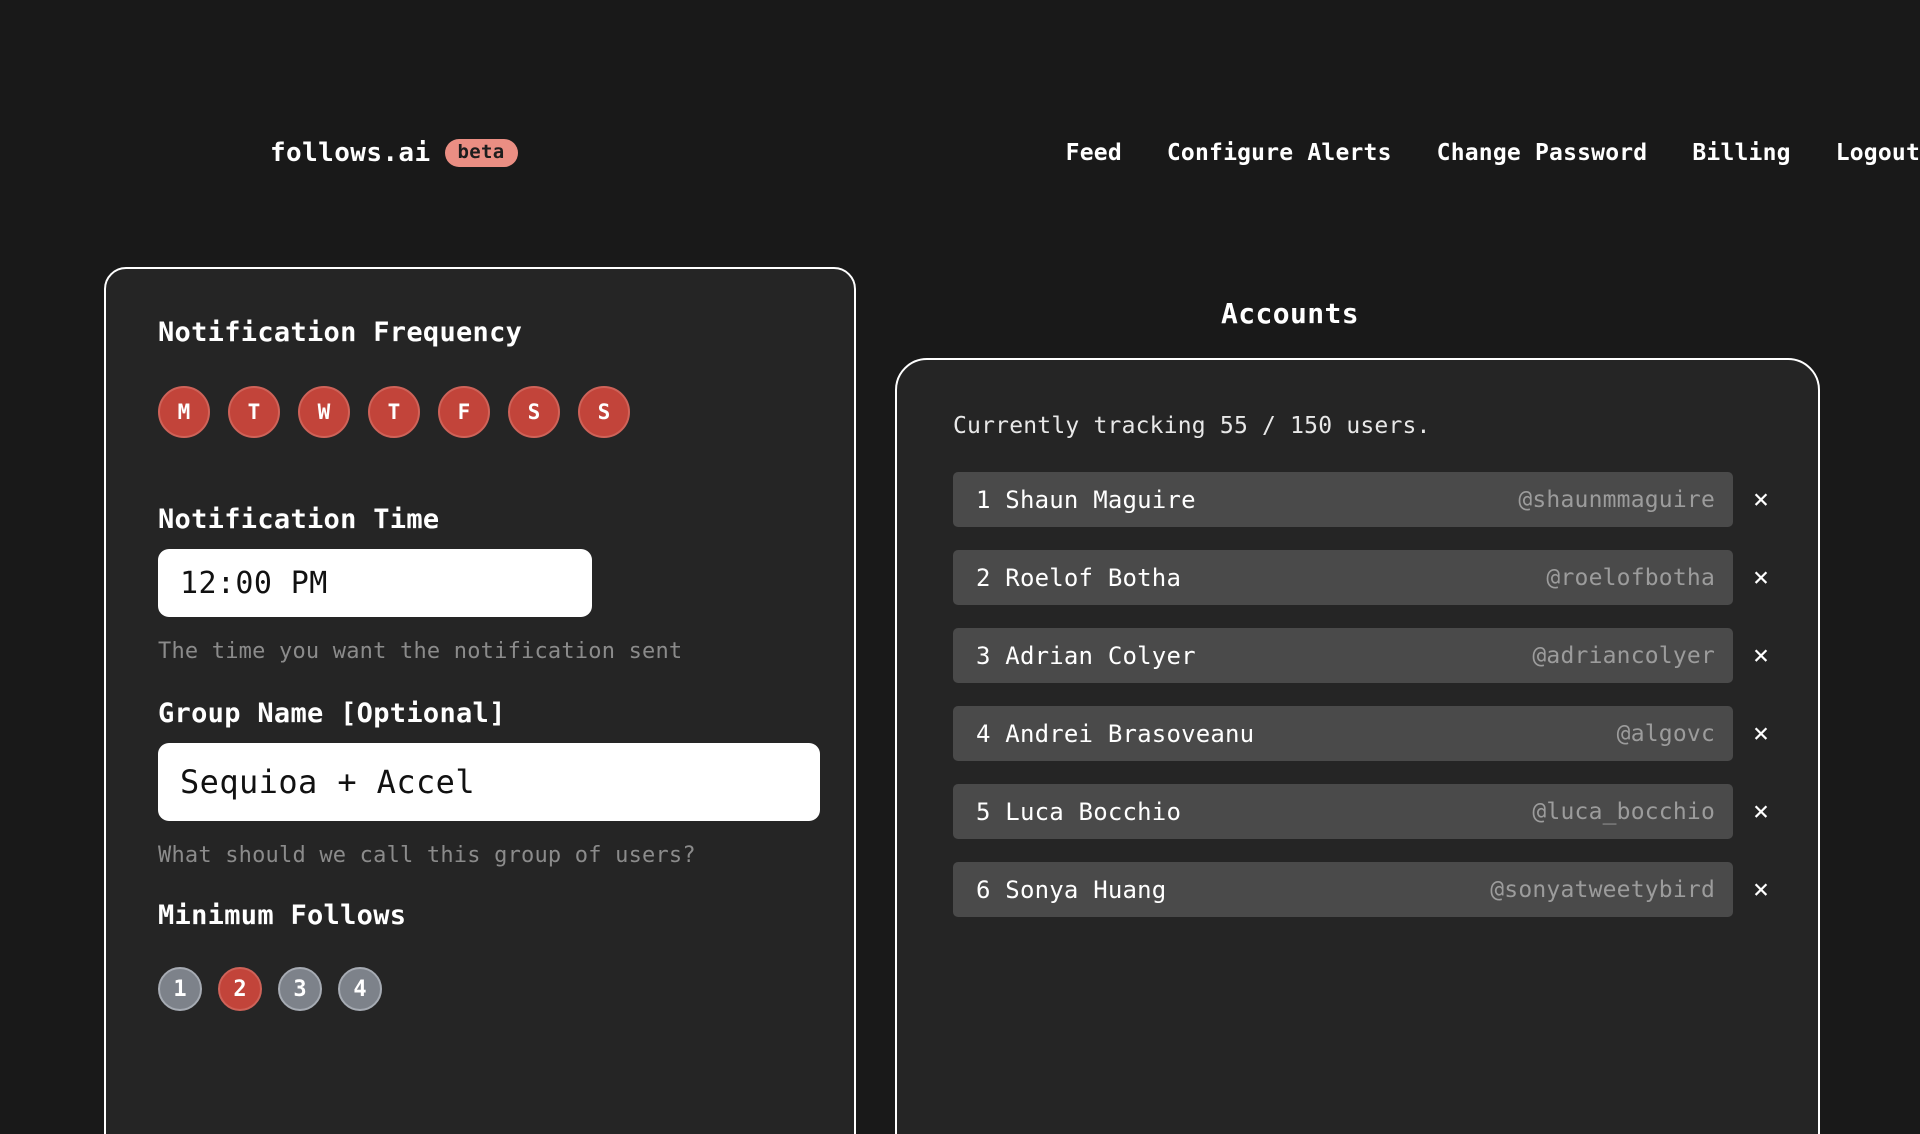 Image resolution: width=1920 pixels, height=1134 pixels. Describe the element at coordinates (1623, 811) in the screenshot. I see `account-handle: @luca_bocchio` at that location.